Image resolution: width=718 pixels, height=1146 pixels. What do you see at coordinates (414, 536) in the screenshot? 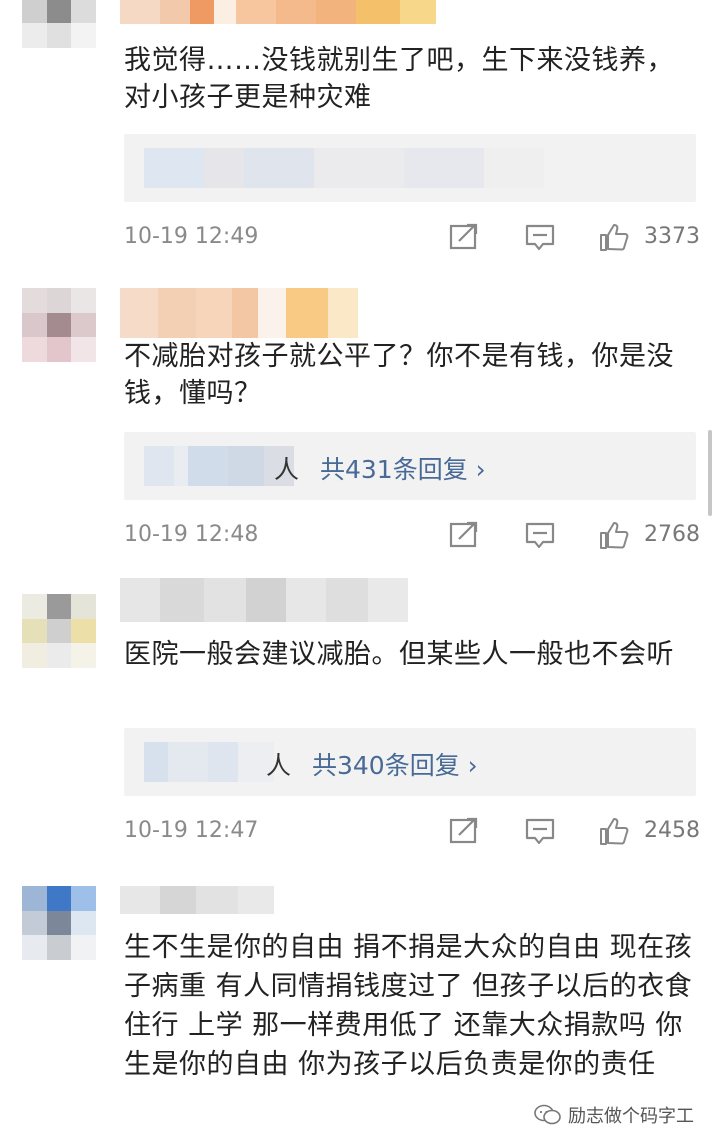
I see `comment-meta: 10-19 12:48 2768` at bounding box center [414, 536].